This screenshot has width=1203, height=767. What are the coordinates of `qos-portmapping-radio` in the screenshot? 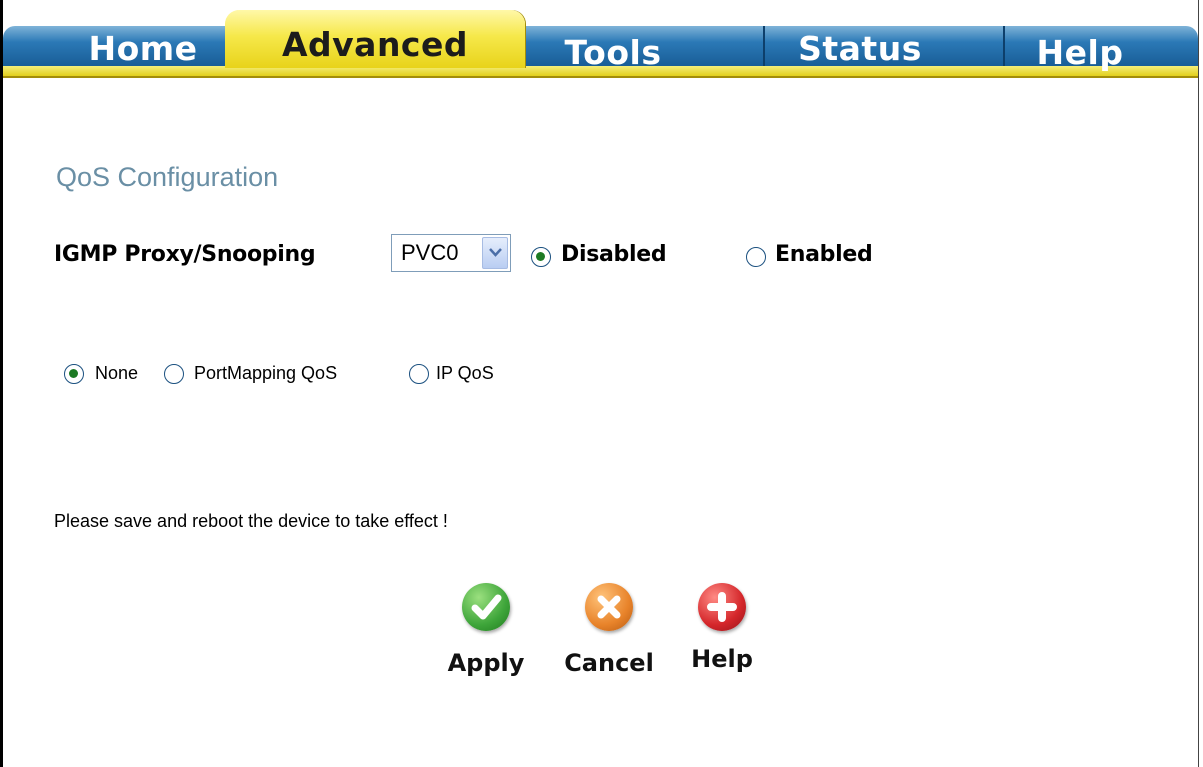 It's located at (174, 374).